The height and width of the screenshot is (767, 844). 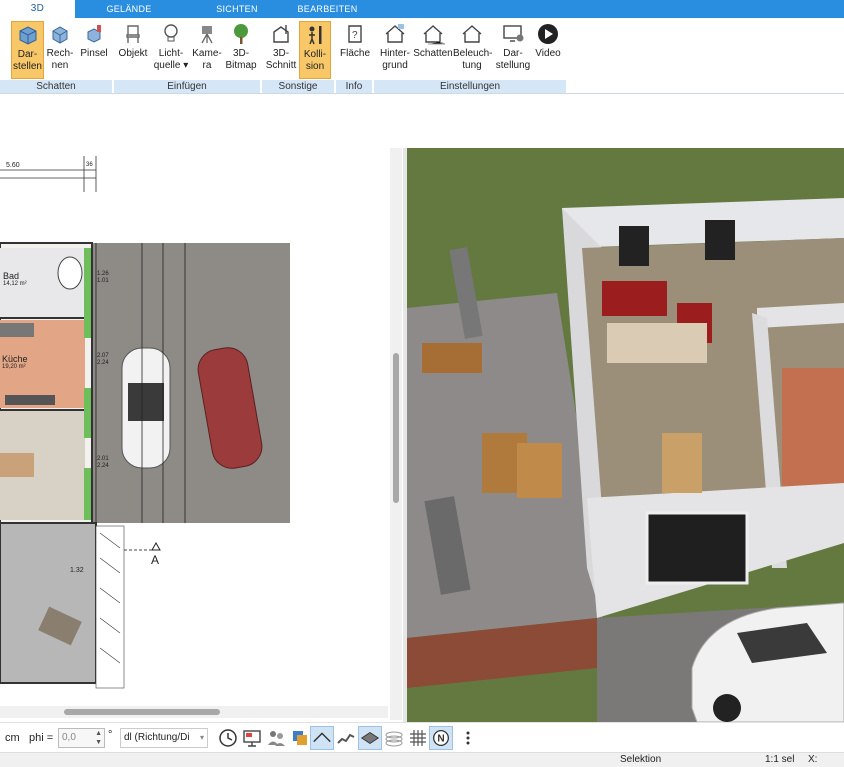 What do you see at coordinates (89, 165) in the screenshot?
I see `dimension-label: 36` at bounding box center [89, 165].